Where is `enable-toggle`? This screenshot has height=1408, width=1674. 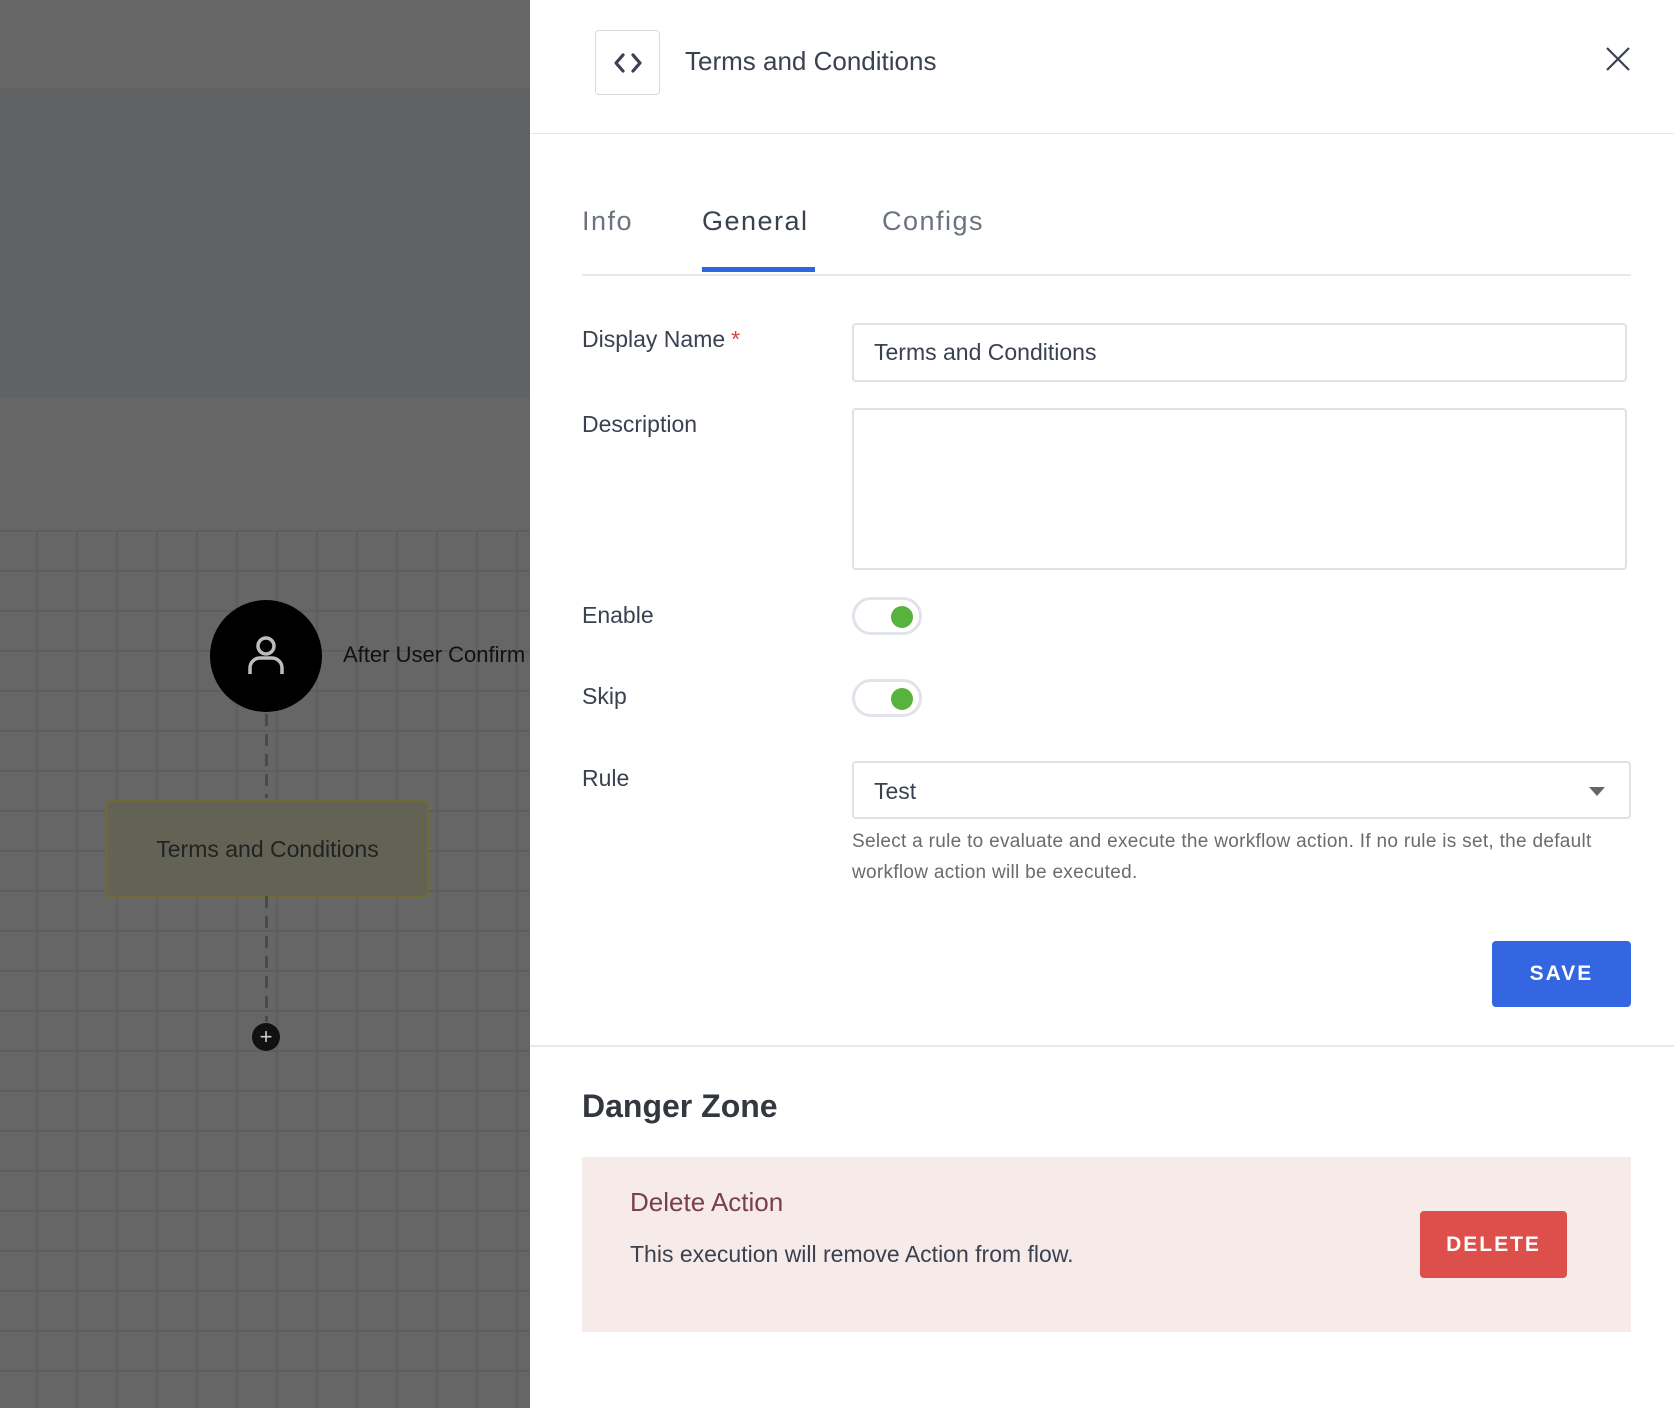 enable-toggle is located at coordinates (887, 616).